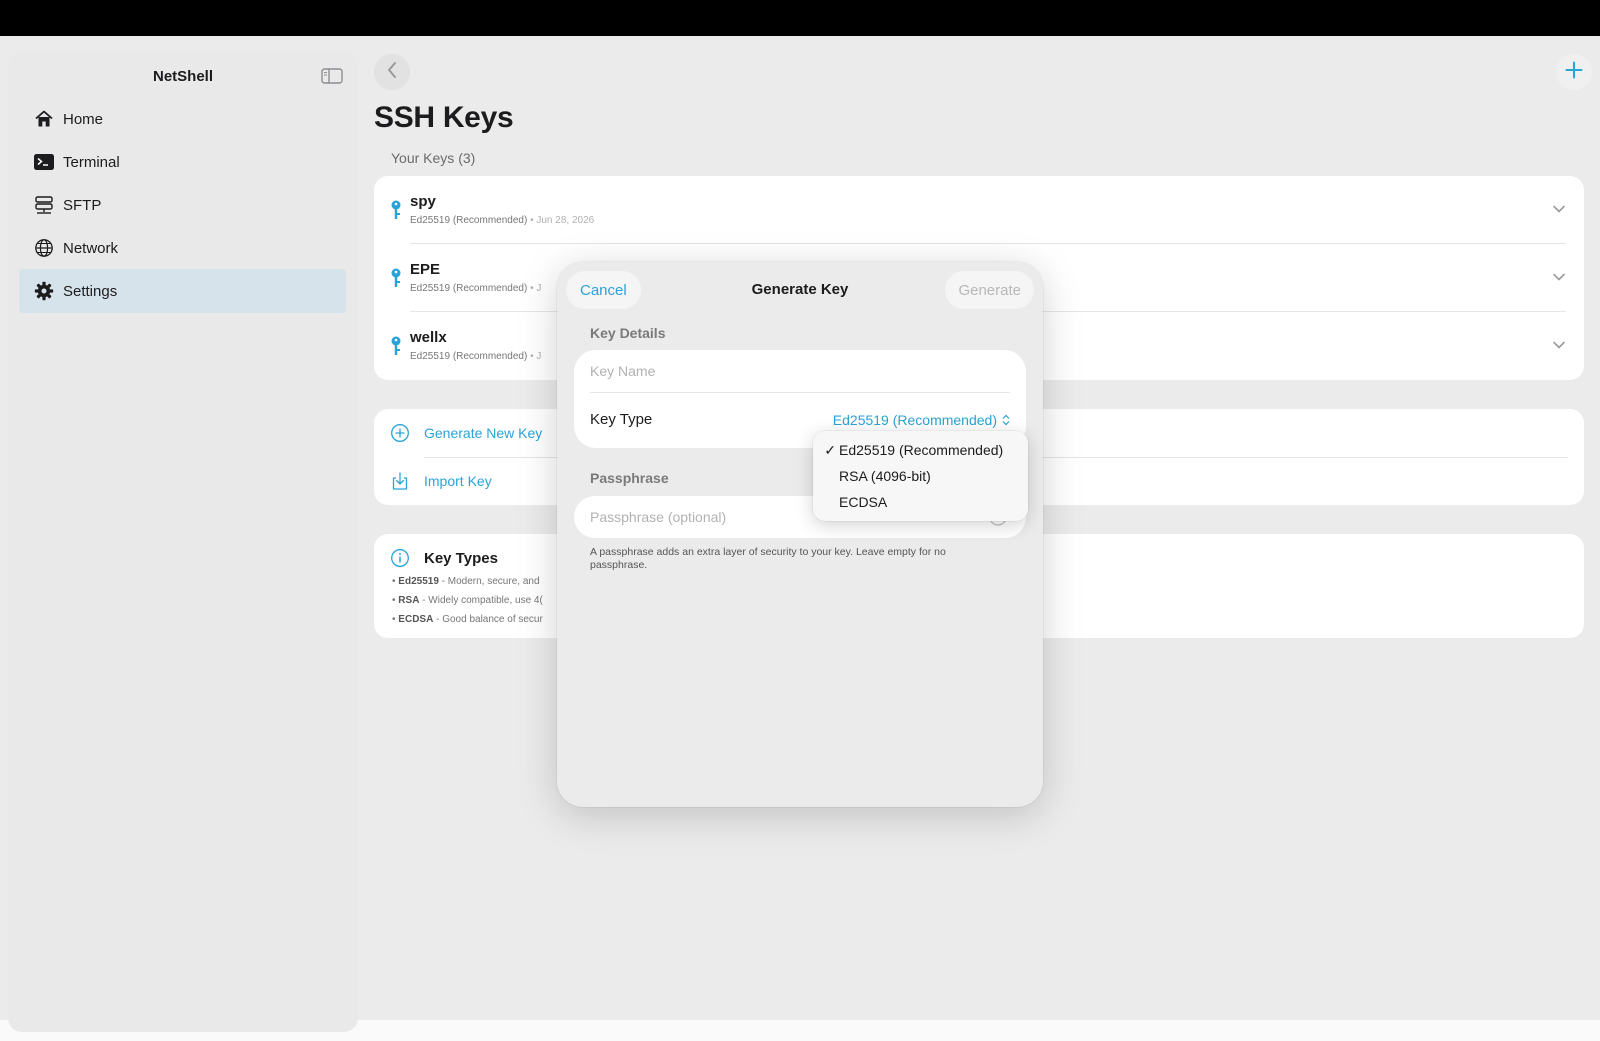  I want to click on gear-icon, so click(44, 291).